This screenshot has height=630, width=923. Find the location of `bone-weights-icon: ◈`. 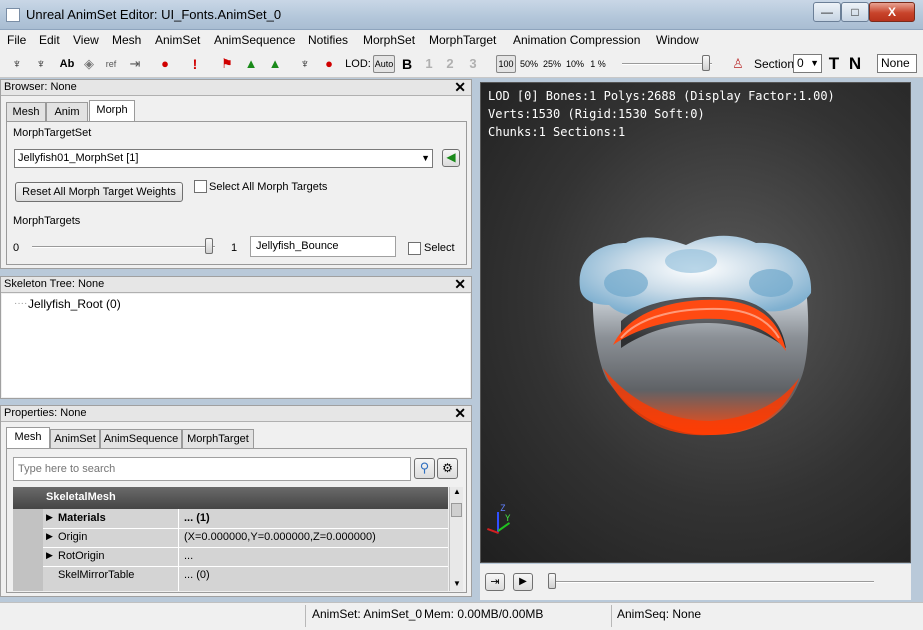

bone-weights-icon: ◈ is located at coordinates (89, 64).